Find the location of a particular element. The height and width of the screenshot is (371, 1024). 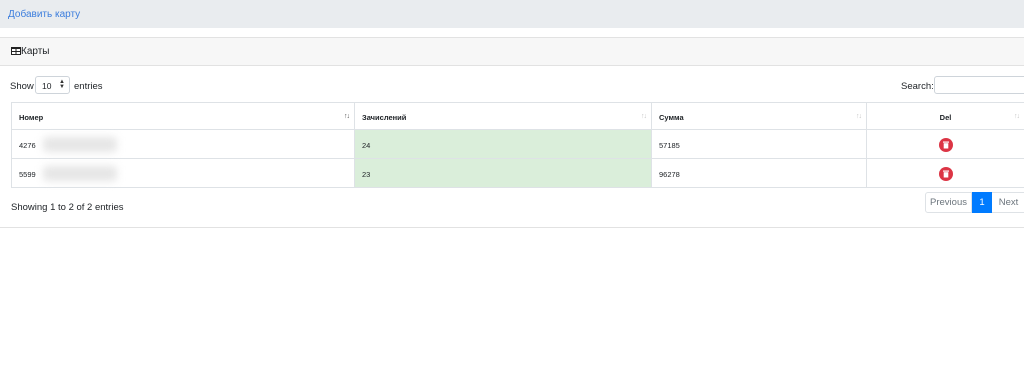

page-1-button: 1 is located at coordinates (982, 202).